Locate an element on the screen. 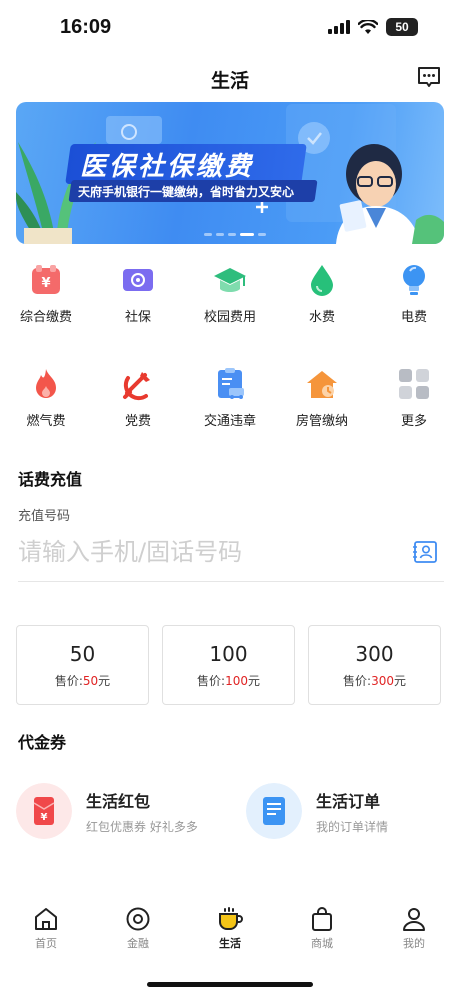 The height and width of the screenshot is (995, 460). tab-finance: 金融 is located at coordinates (138, 936).